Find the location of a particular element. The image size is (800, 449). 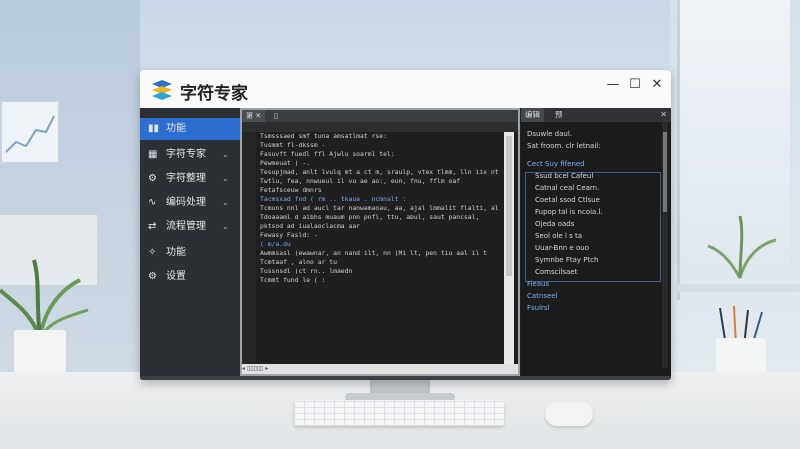

panel-text-line: Catnseel is located at coordinates (542, 296).